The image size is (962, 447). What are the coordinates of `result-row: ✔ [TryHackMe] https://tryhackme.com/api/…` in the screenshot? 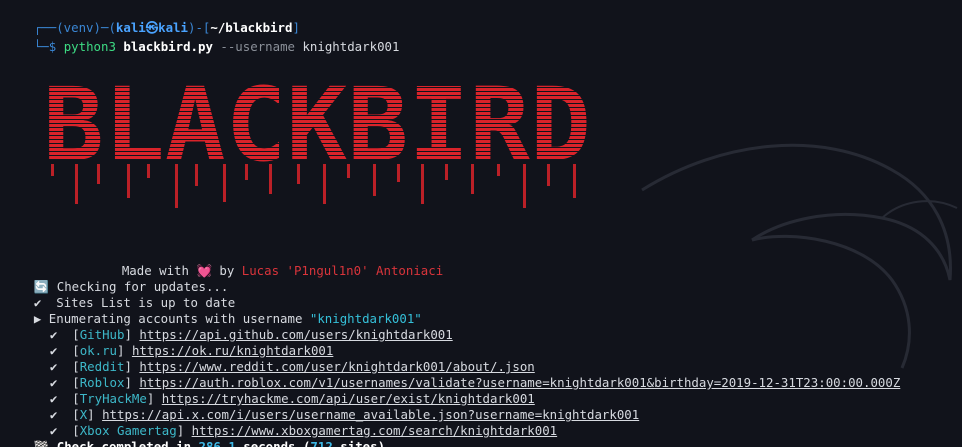 It's located at (292, 398).